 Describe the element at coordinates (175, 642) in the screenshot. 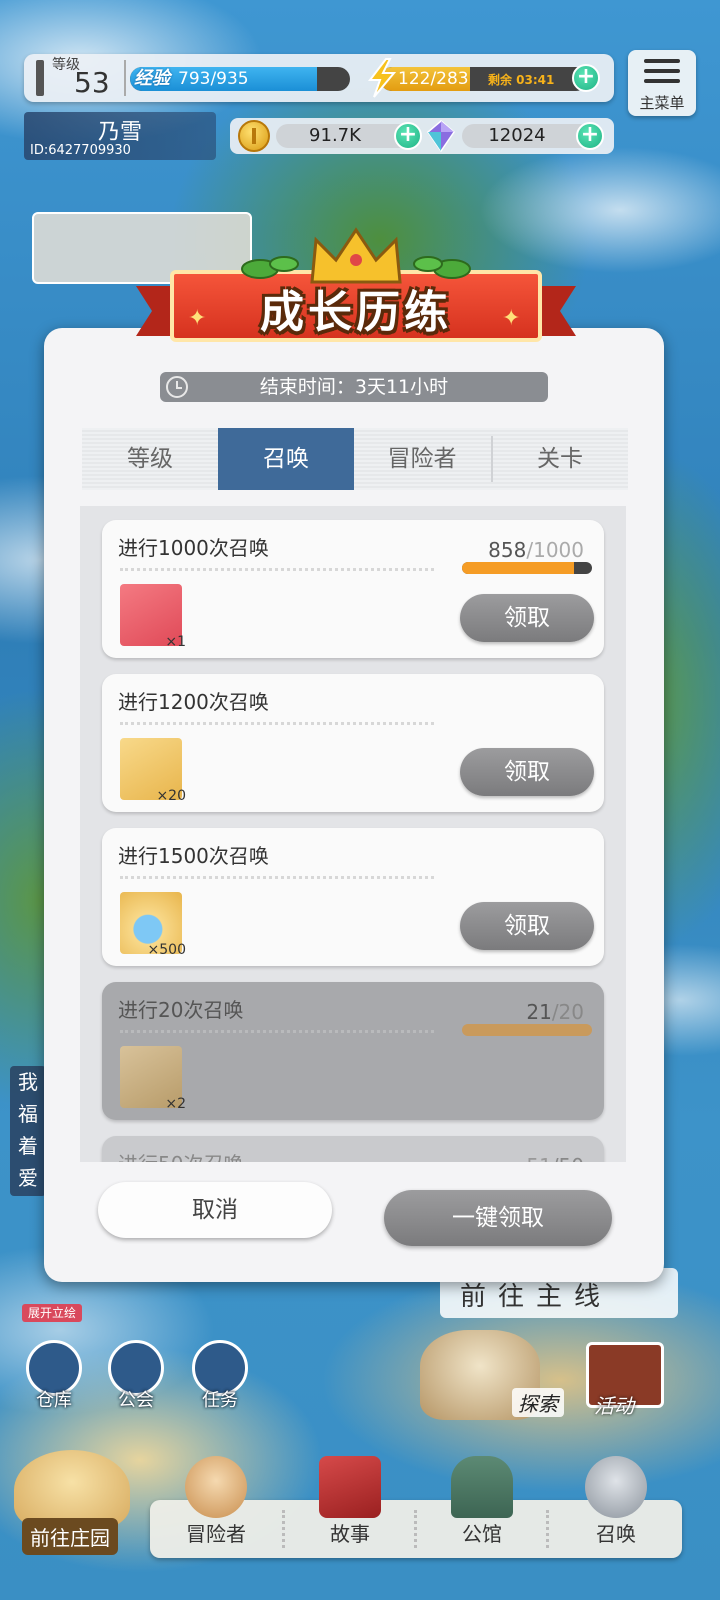

I see `reward-count: ×1` at that location.